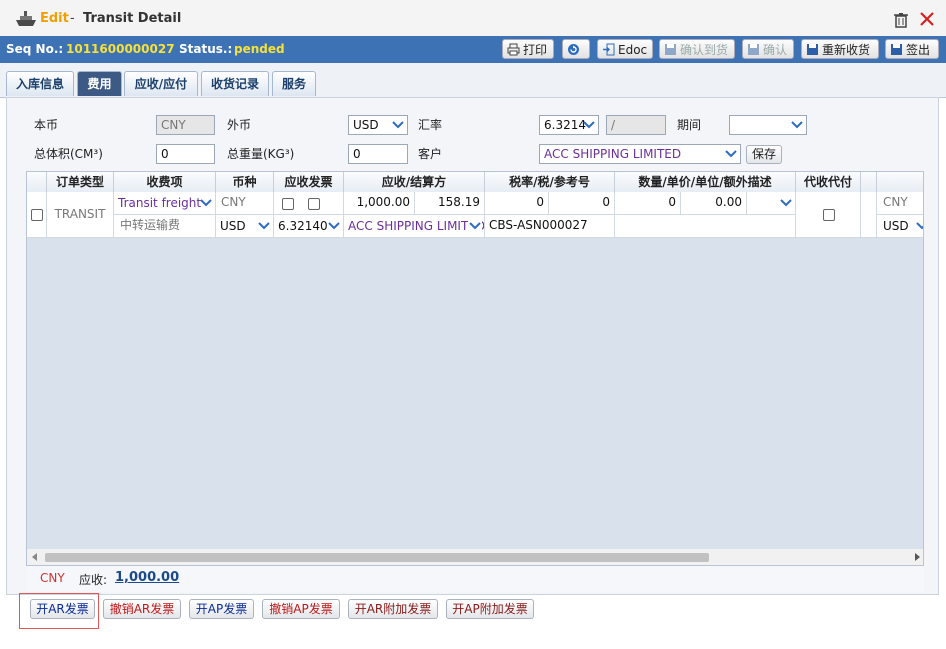 The image size is (946, 649). Describe the element at coordinates (550, 226) in the screenshot. I see `ref-no-cell: CBS-ASN000027` at that location.